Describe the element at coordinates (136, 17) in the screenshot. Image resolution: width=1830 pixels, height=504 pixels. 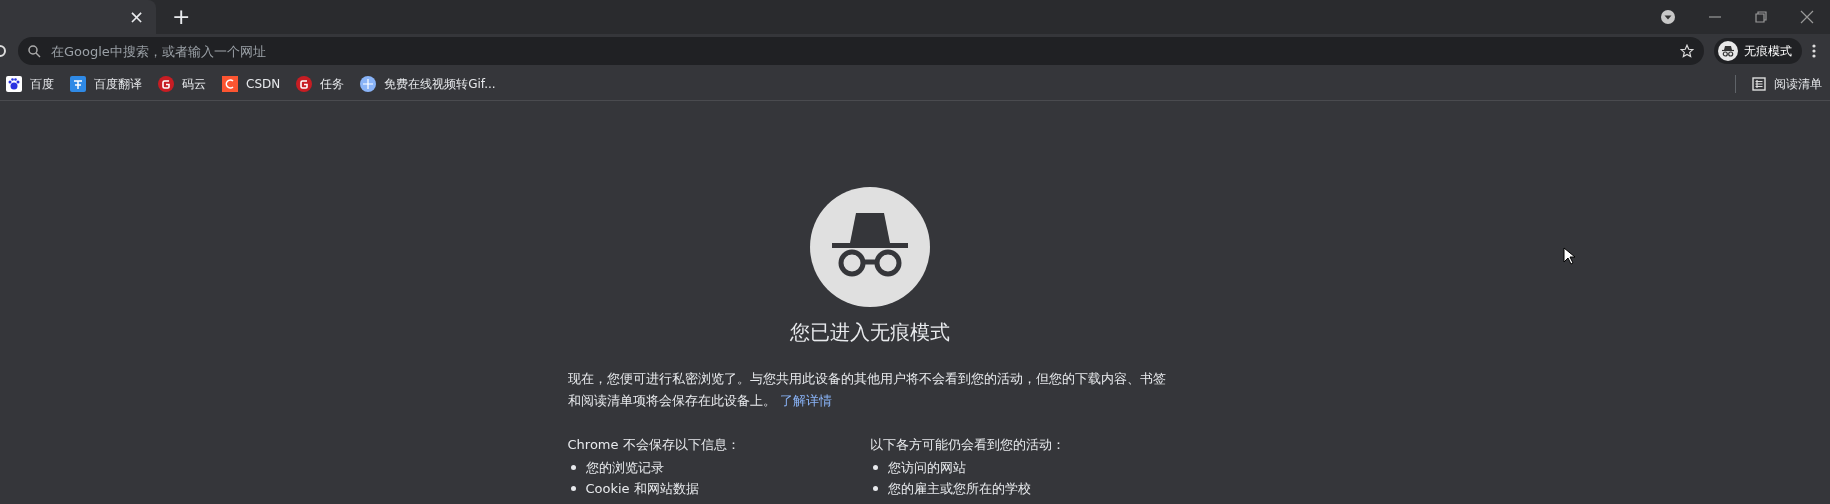
I see `close-tab-button: ×` at that location.